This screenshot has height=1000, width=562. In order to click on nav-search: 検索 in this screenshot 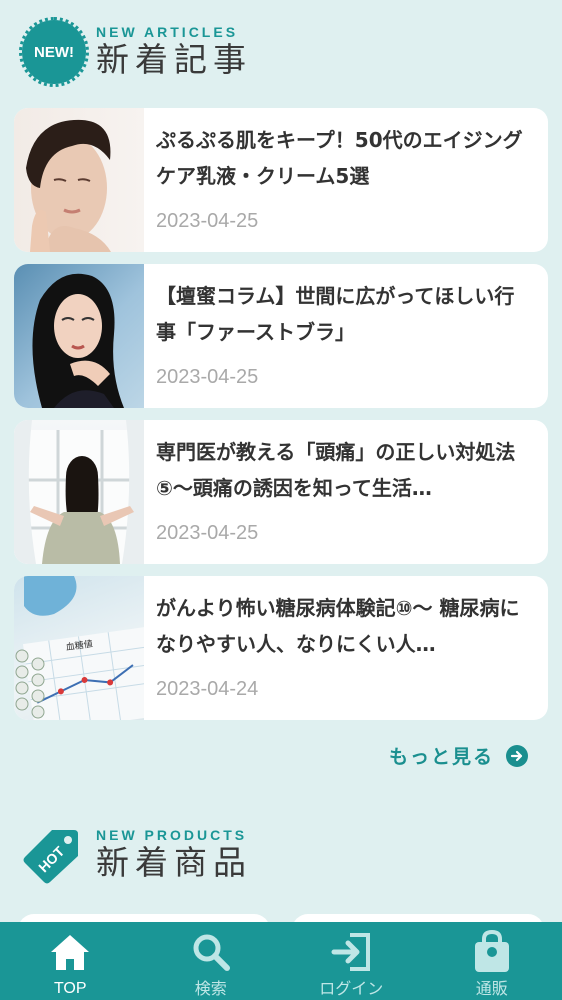, I will do `click(211, 961)`.